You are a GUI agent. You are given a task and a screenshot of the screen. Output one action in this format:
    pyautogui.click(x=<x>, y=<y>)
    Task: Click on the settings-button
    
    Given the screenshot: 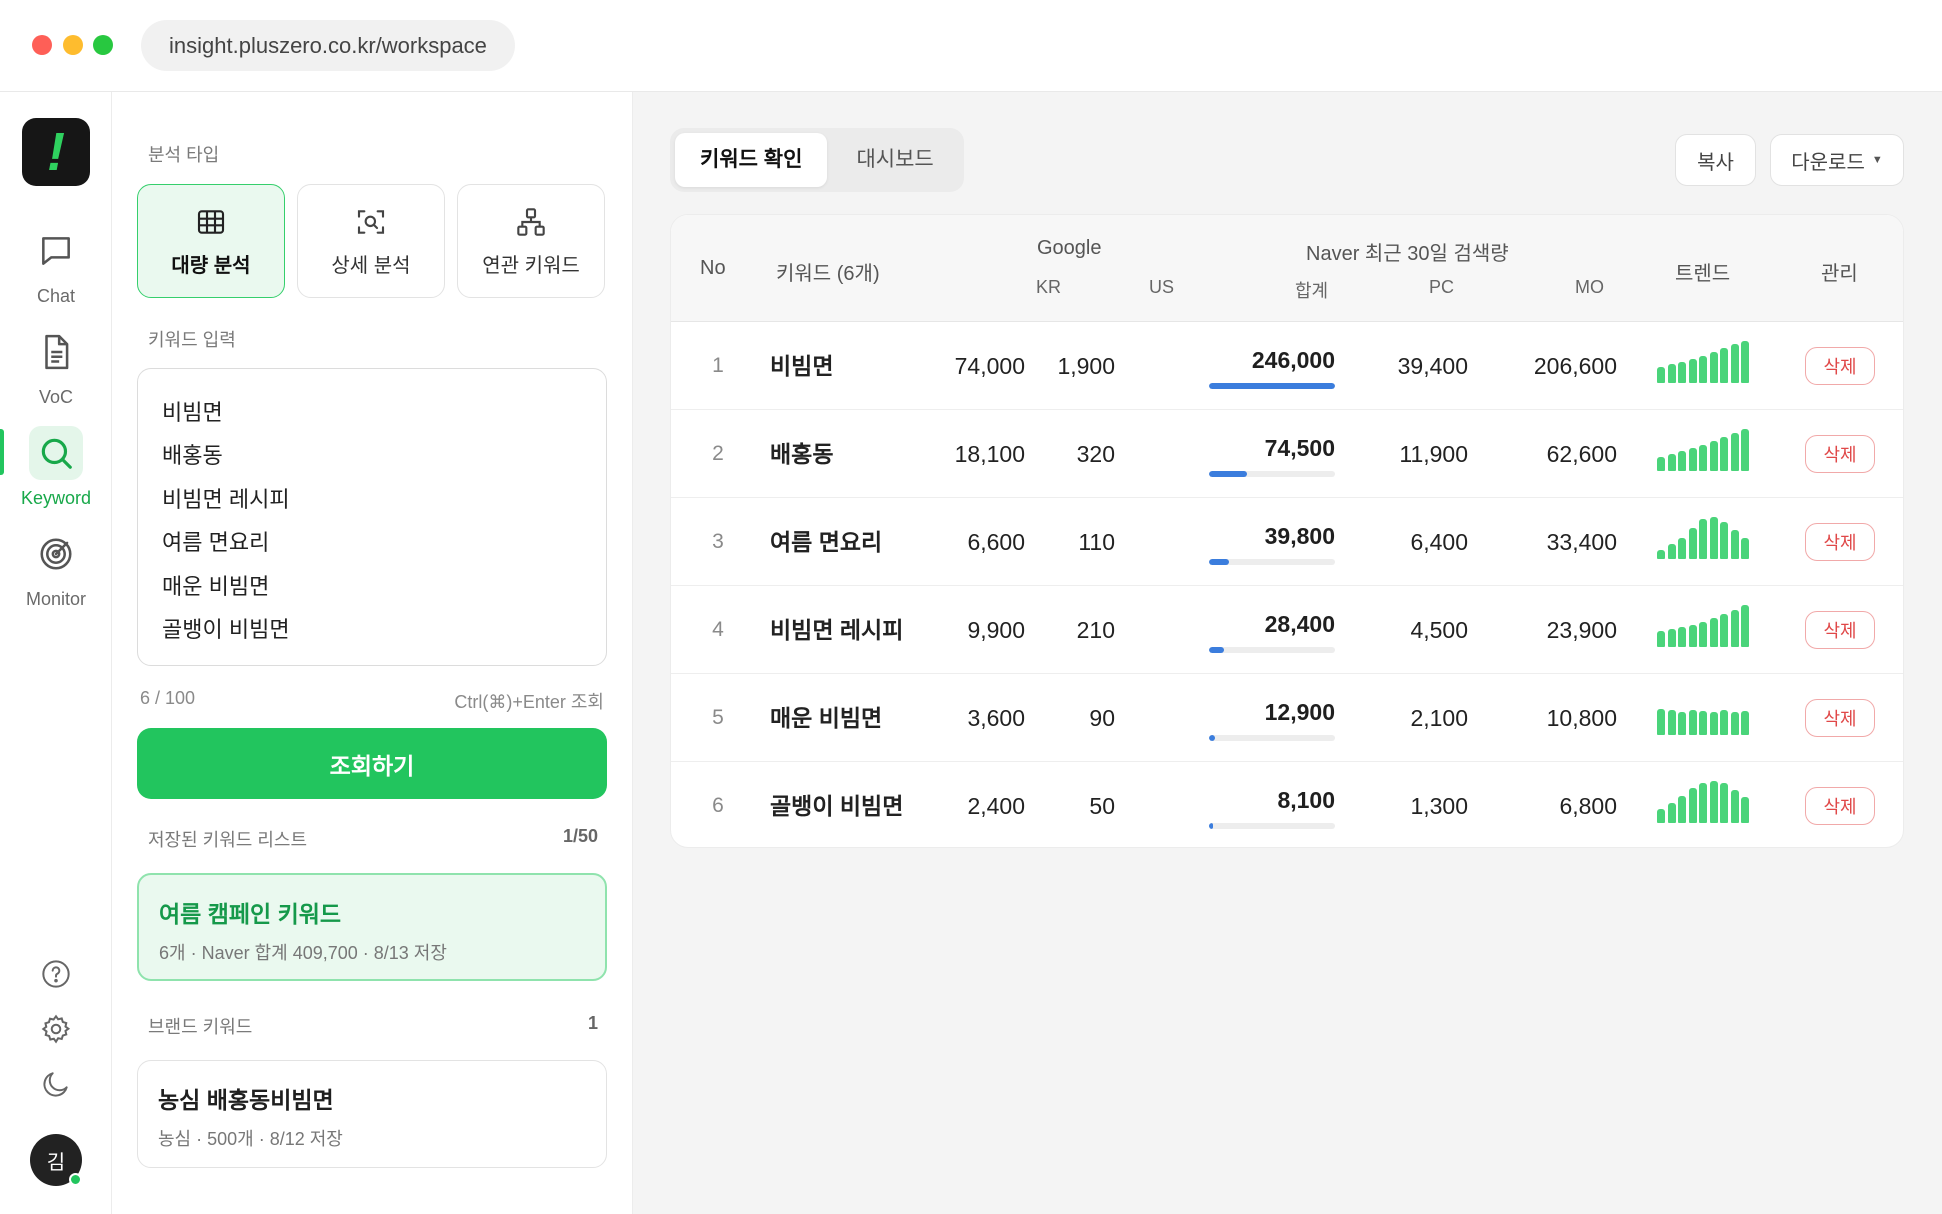 What is the action you would take?
    pyautogui.click(x=56, y=1029)
    